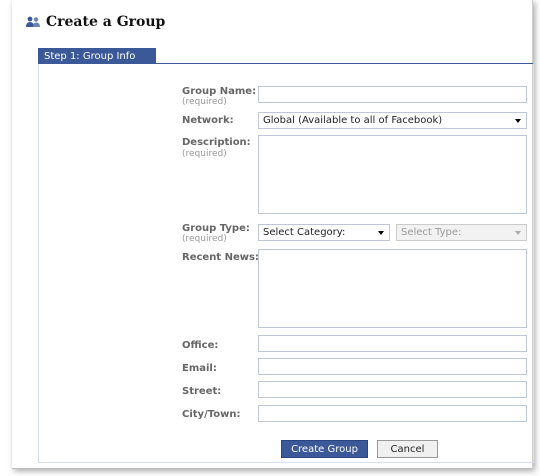 This screenshot has width=540, height=476. Describe the element at coordinates (219, 91) in the screenshot. I see `group-name-label: Group Name:` at that location.